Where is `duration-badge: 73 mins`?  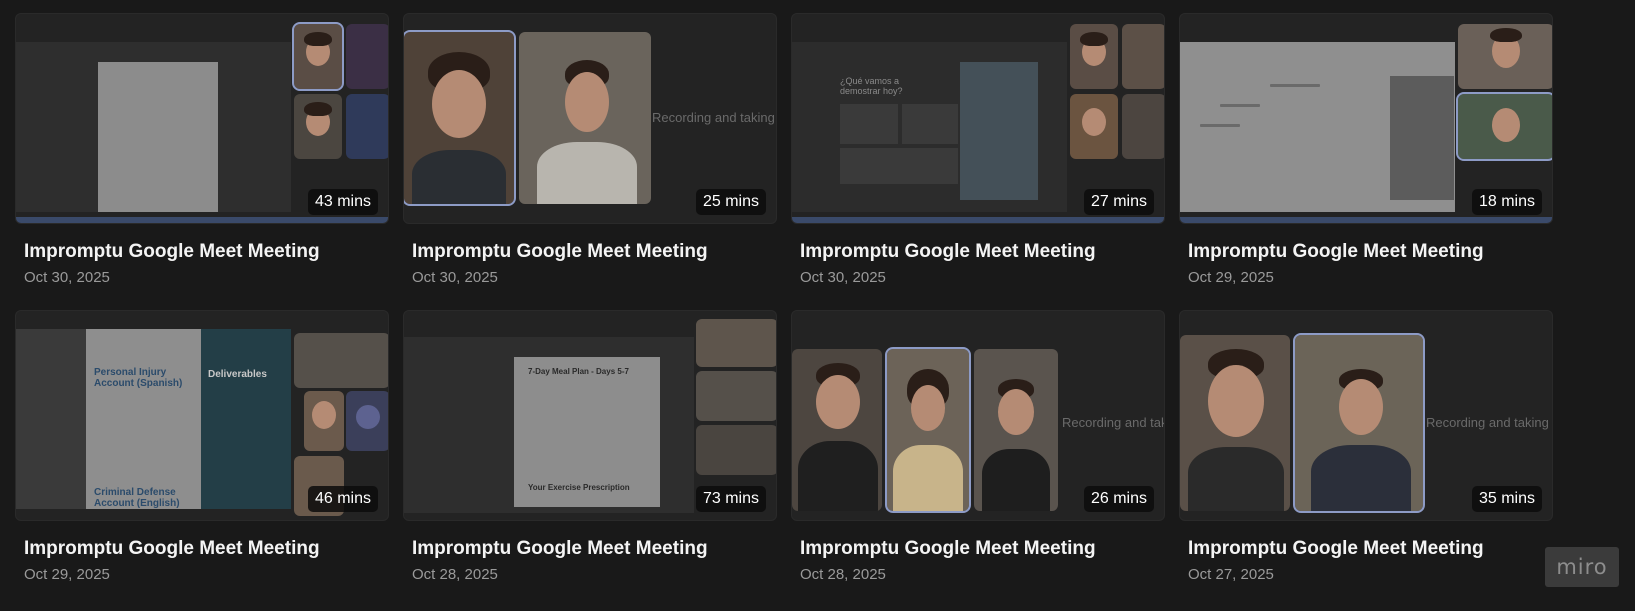 duration-badge: 73 mins is located at coordinates (730, 499).